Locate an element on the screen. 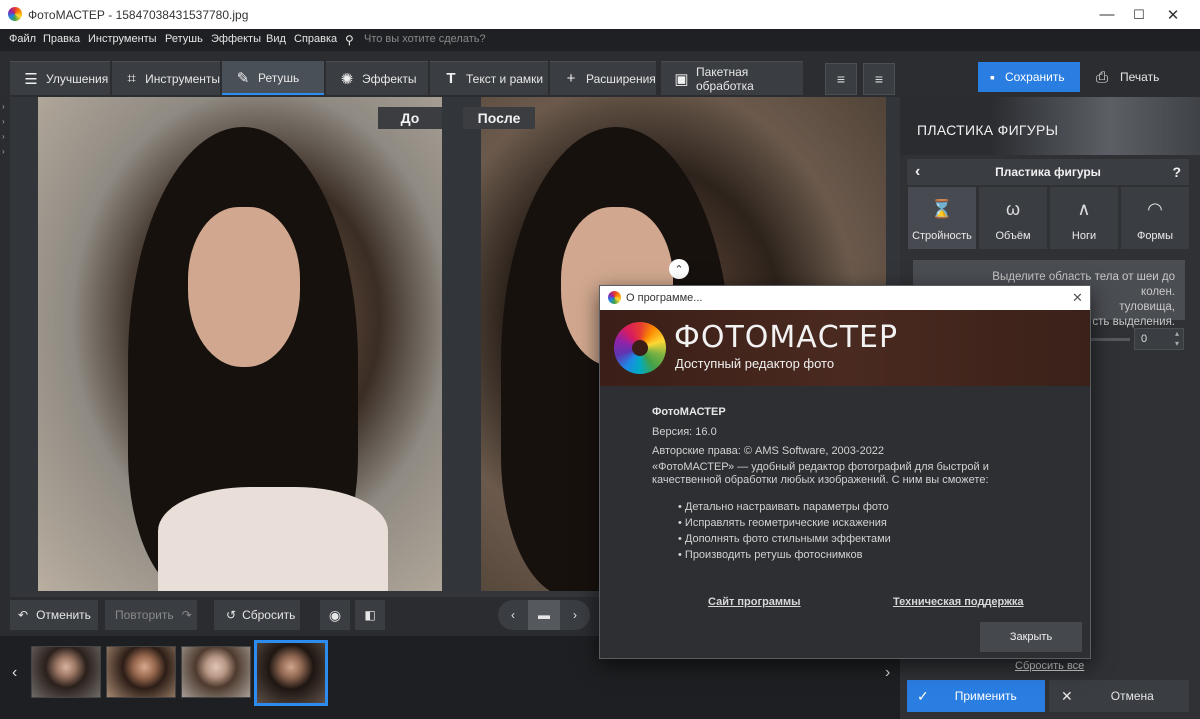 The image size is (1200, 719). tab-label: Стройность is located at coordinates (942, 236).